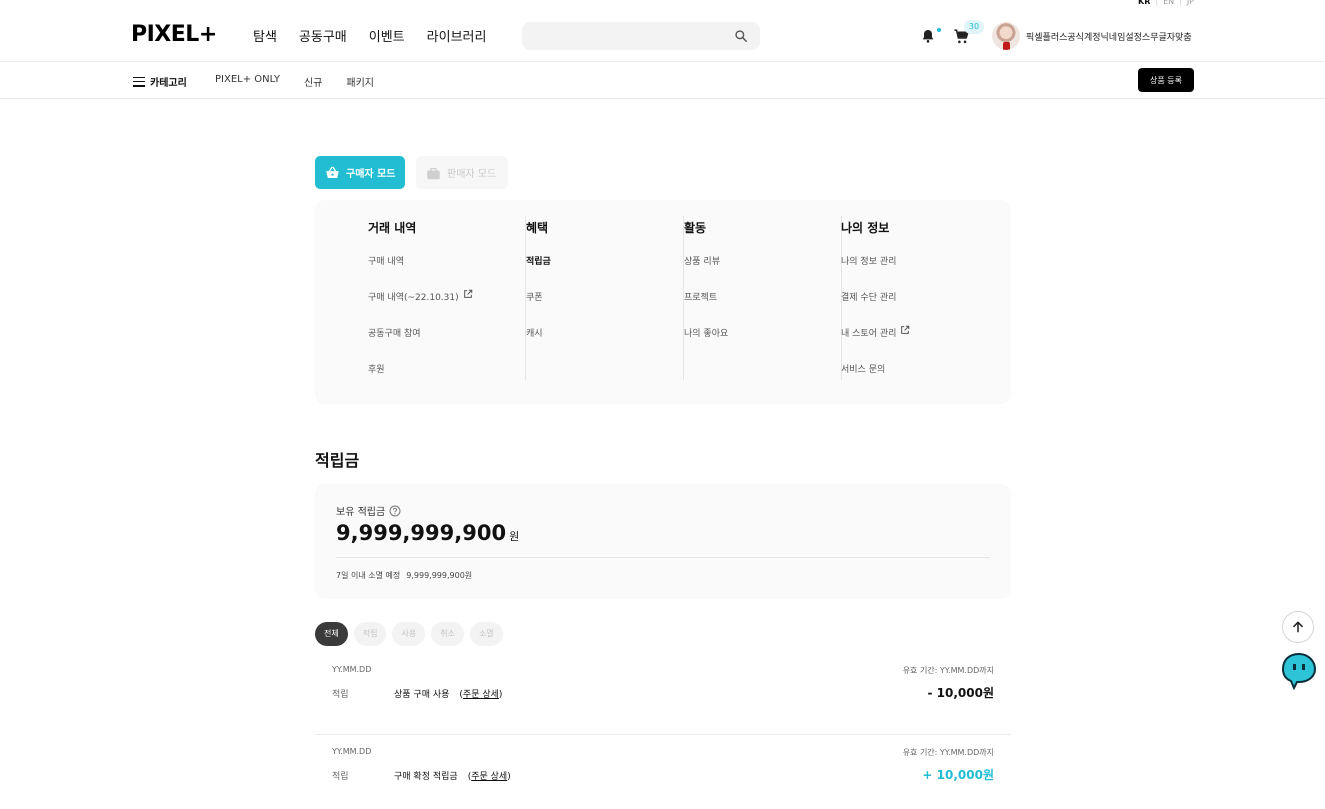  What do you see at coordinates (294, 81) in the screenshot?
I see `sub-nav-links: PIXEL+ ONLY 신규 패키지` at bounding box center [294, 81].